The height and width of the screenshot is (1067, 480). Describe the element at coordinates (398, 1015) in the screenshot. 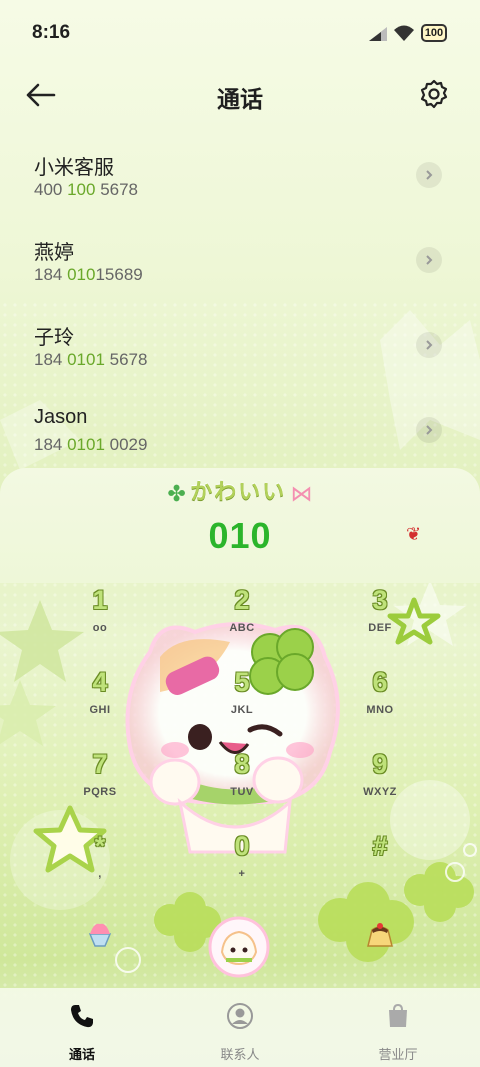

I see `bag-icon` at that location.